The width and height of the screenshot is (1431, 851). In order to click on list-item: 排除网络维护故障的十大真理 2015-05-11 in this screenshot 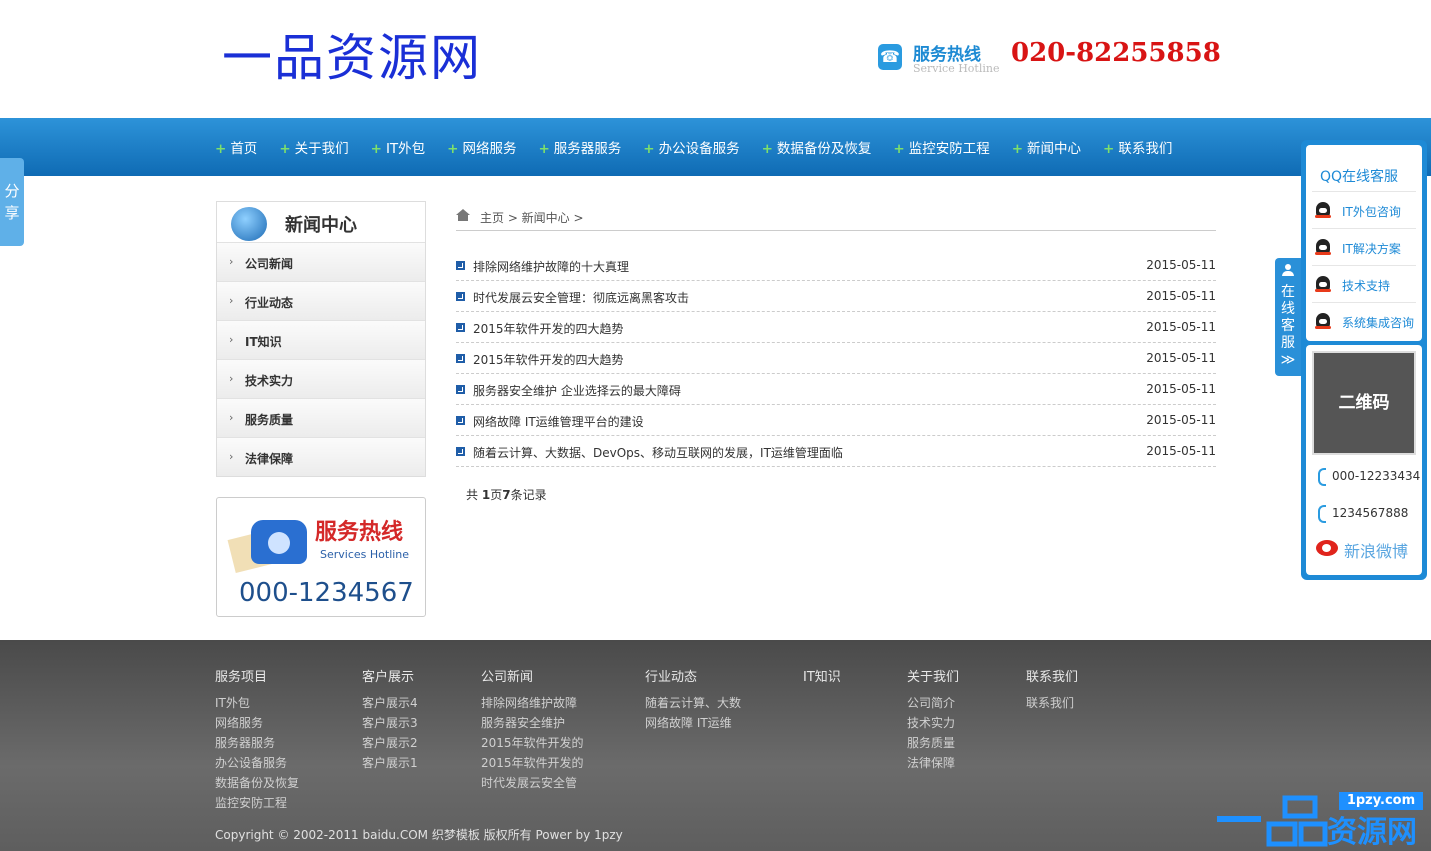, I will do `click(836, 265)`.